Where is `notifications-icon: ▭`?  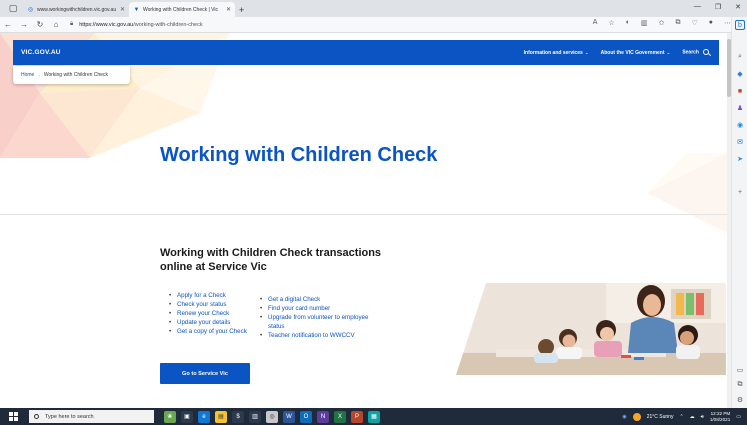 notifications-icon: ▭ is located at coordinates (738, 417).